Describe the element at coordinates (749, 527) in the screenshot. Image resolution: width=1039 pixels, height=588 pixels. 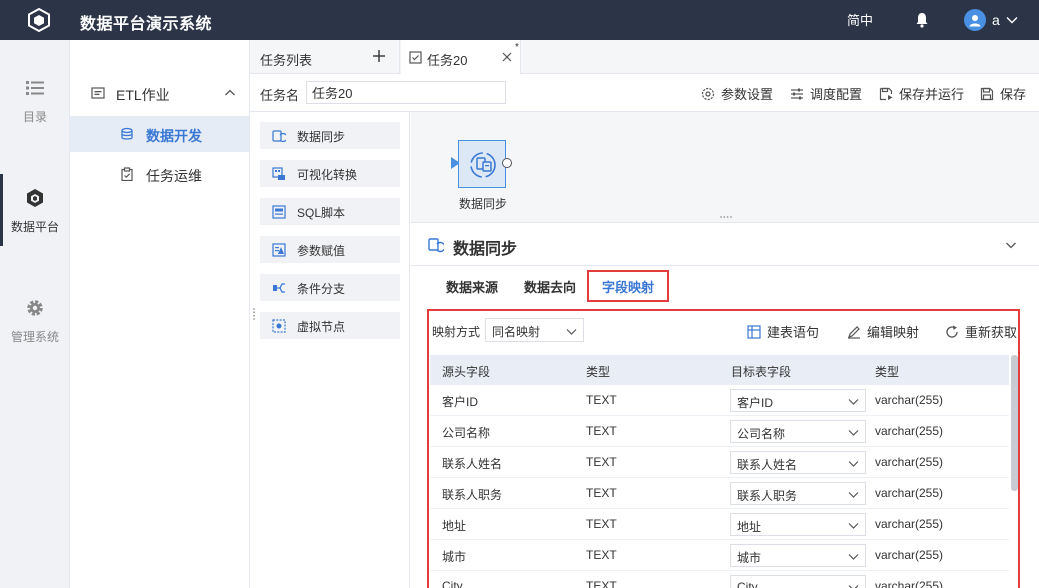
I see `select-value: 地址` at that location.